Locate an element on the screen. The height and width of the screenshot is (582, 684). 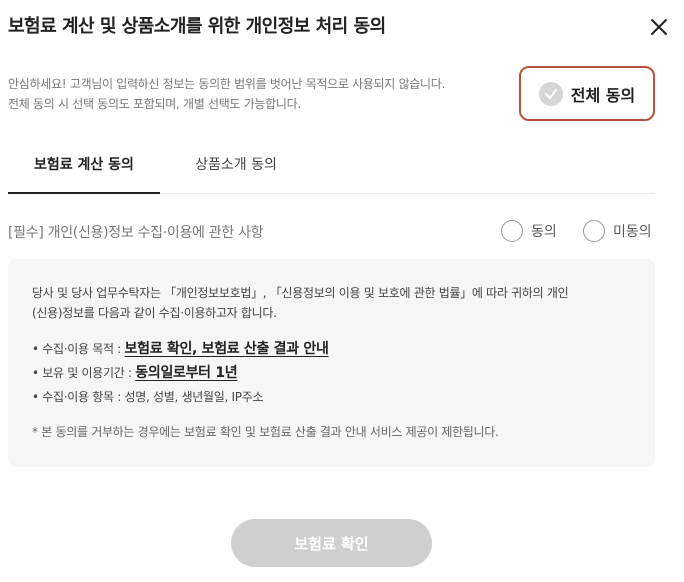
close-icon is located at coordinates (659, 27).